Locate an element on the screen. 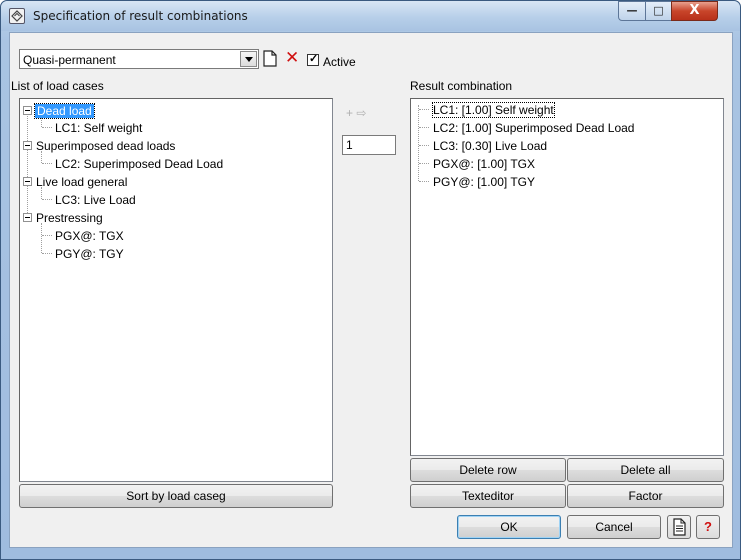 This screenshot has height=560, width=741. tree-group-live-load: Live load general is located at coordinates (81, 182).